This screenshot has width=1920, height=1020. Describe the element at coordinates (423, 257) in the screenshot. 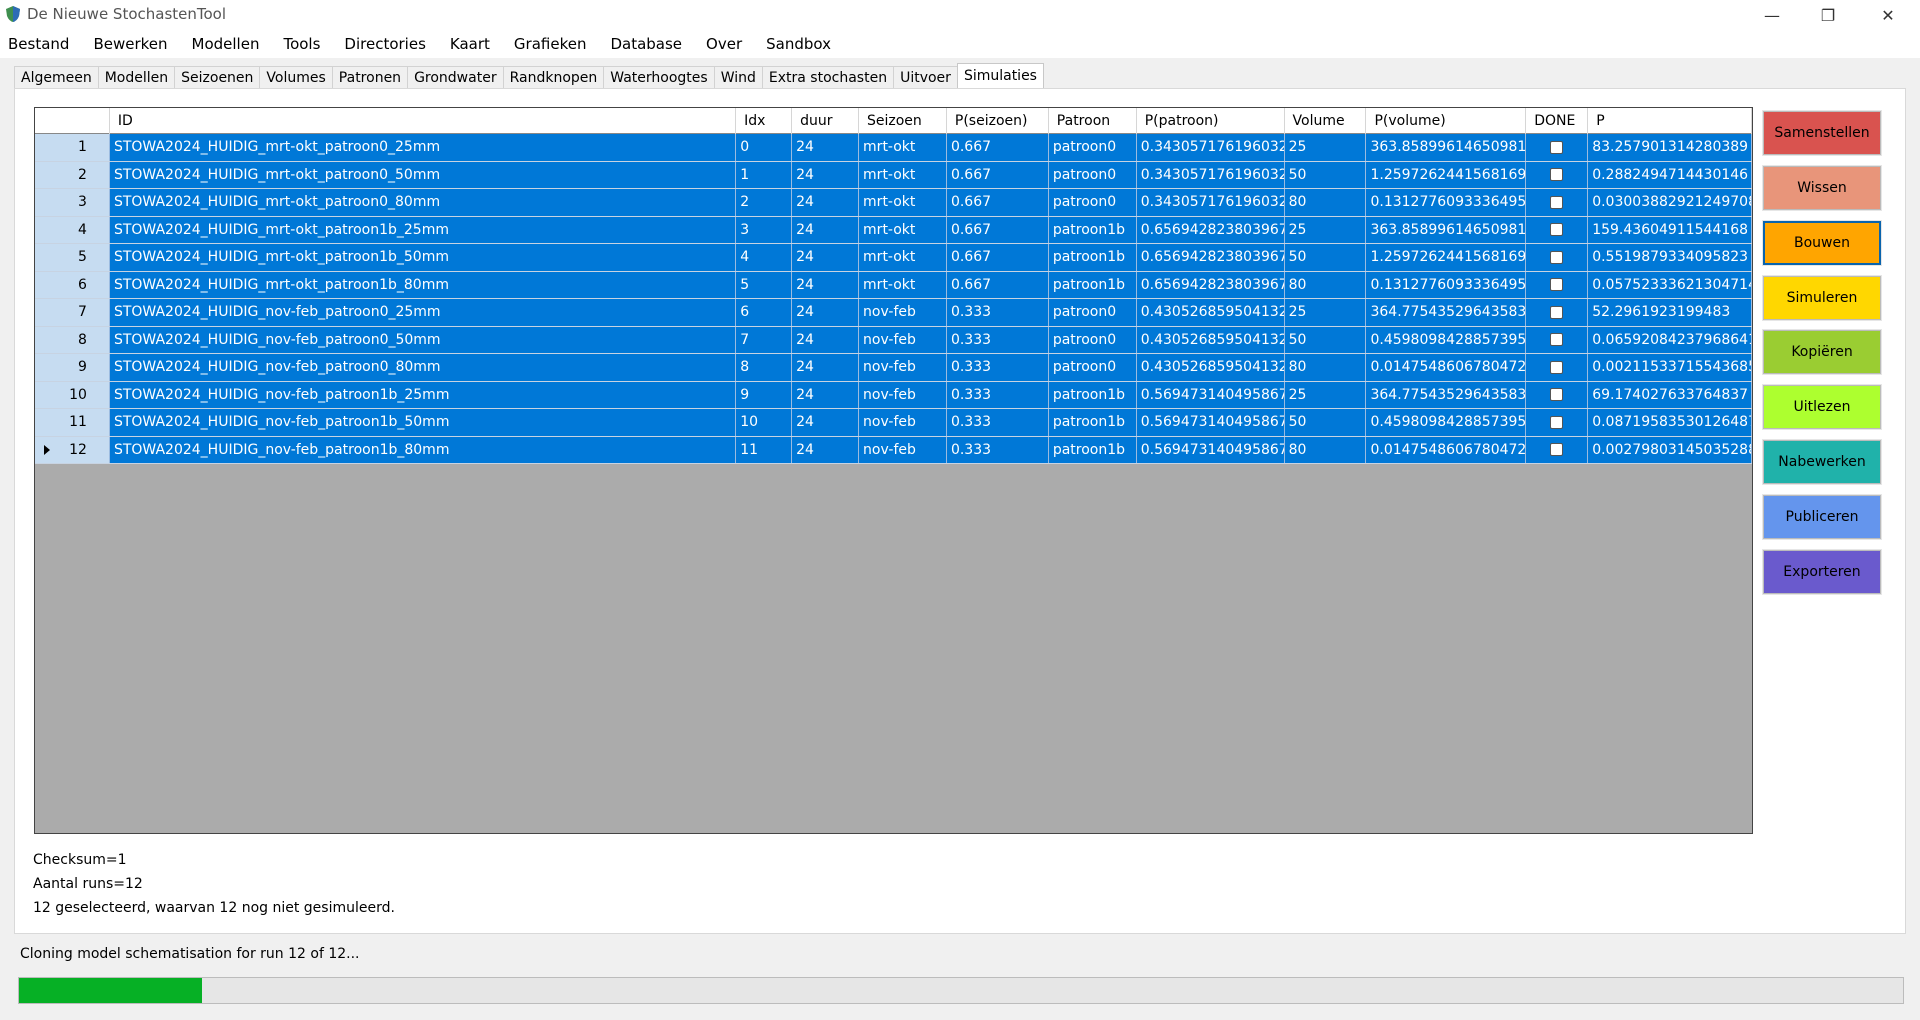

I see `cell-id: STOWA2024_HUIDIG_mrt-okt_patroon1b_50mm` at that location.